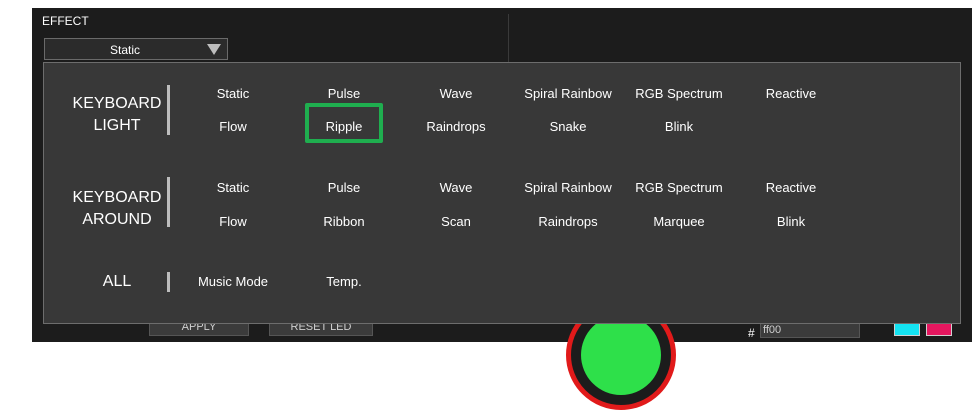 The image size is (976, 410). I want to click on effect-label: EFFECT, so click(65, 21).